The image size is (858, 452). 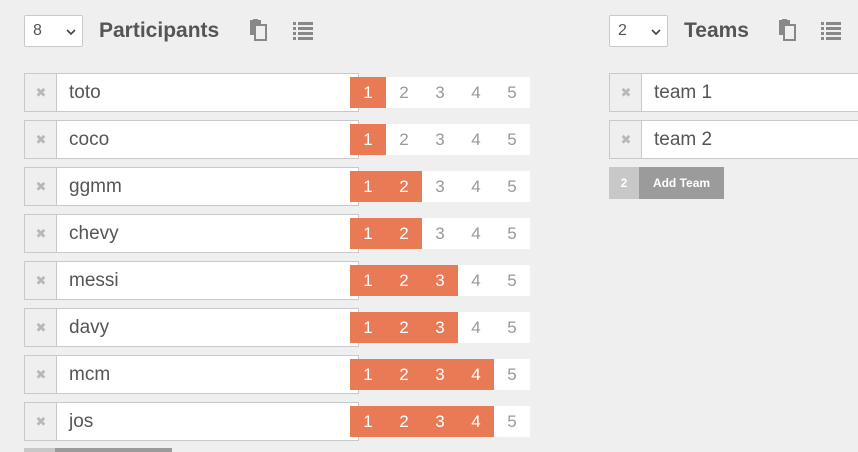 I want to click on participant-row: ✖ toto 1 2 3 4 5, so click(x=277, y=92).